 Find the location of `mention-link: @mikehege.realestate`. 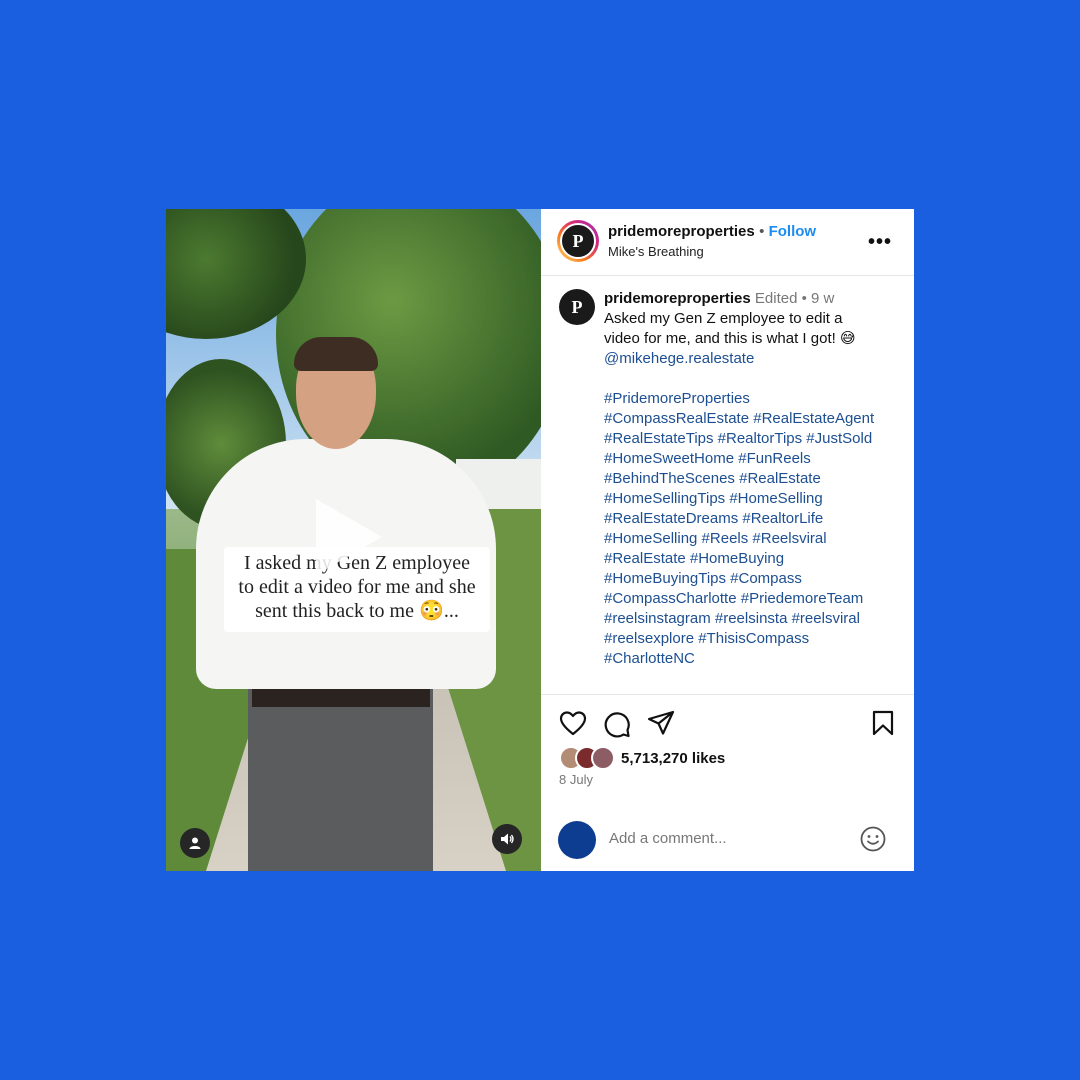

mention-link: @mikehege.realestate is located at coordinates (754, 359).